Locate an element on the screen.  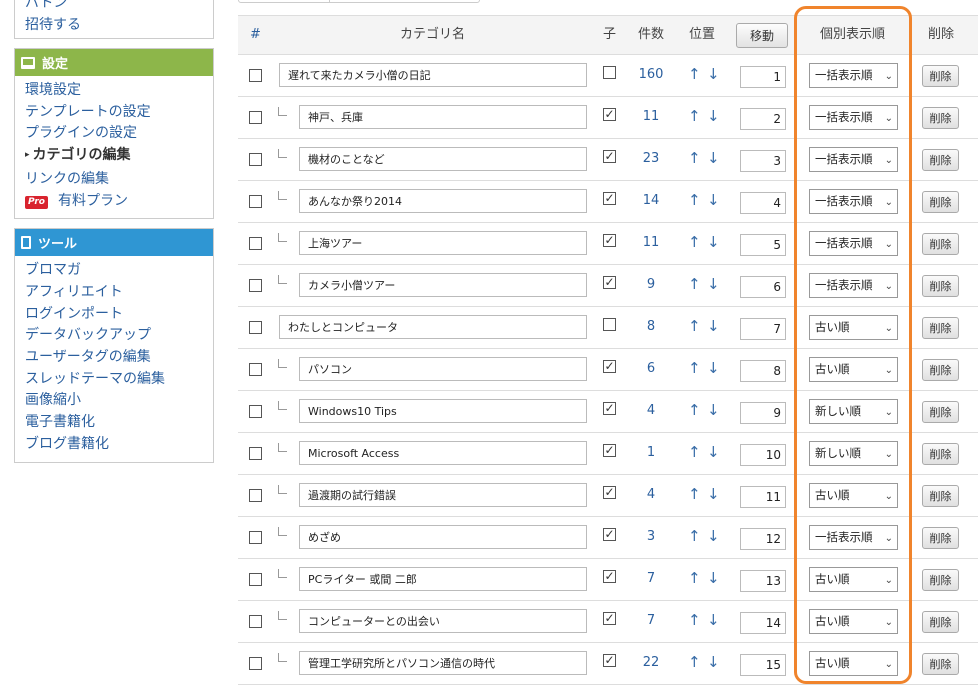
entry-count-link: 4 is located at coordinates (651, 411).